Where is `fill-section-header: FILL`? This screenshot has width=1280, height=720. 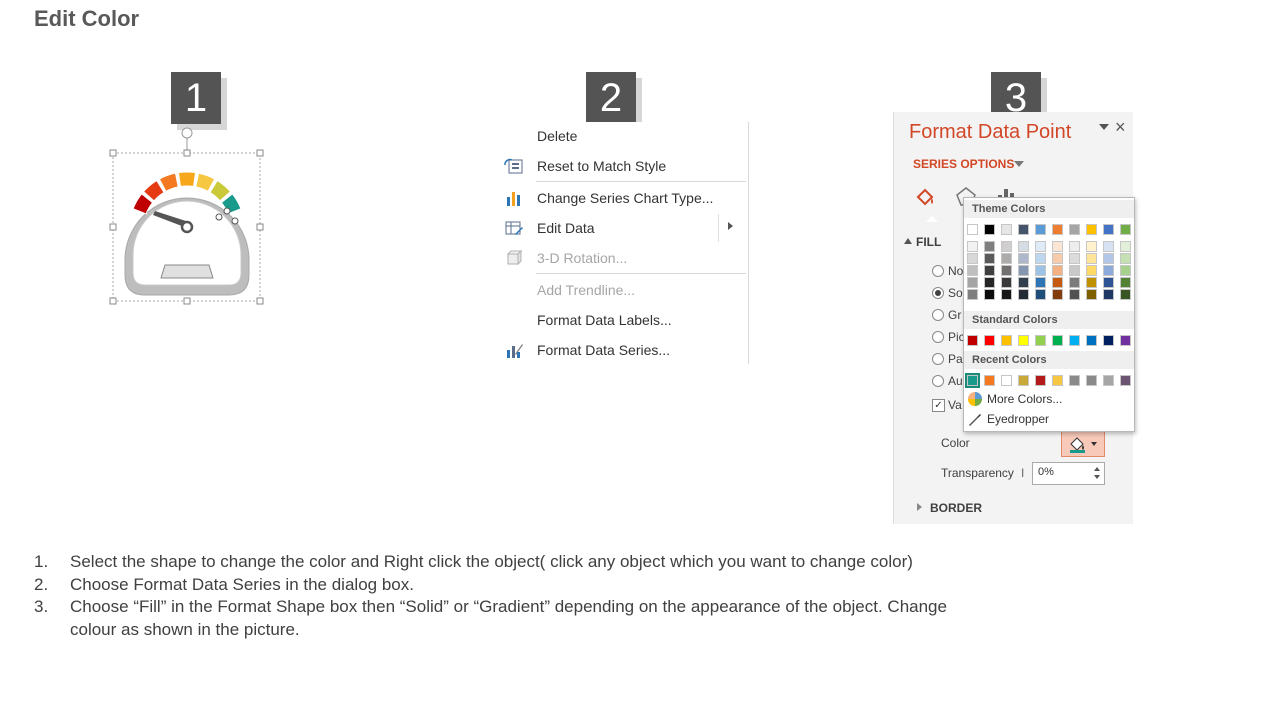 fill-section-header: FILL is located at coordinates (928, 242).